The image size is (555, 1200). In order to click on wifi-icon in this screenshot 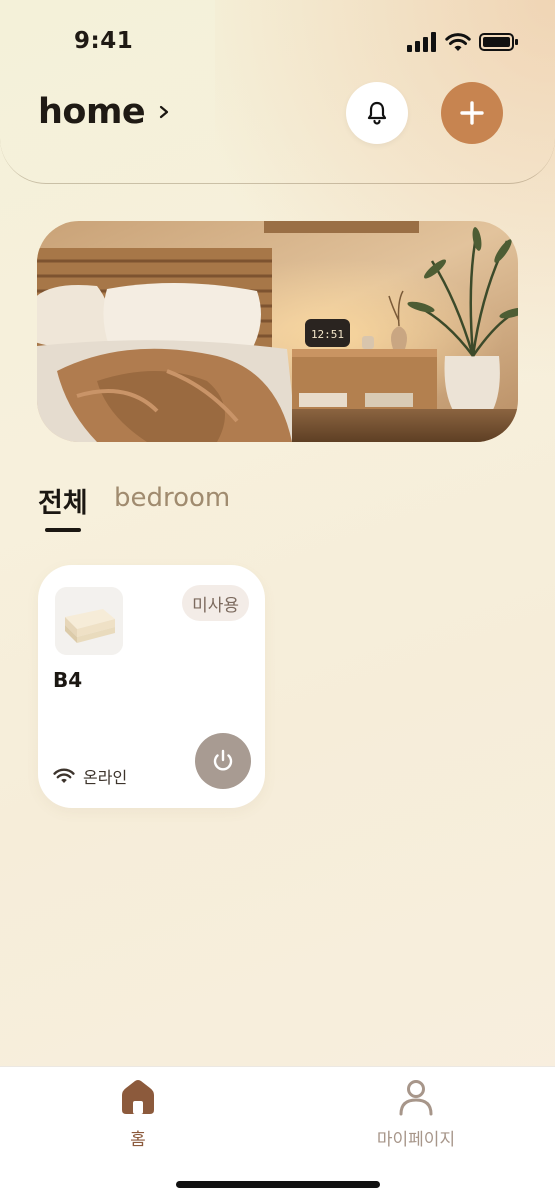, I will do `click(64, 775)`.